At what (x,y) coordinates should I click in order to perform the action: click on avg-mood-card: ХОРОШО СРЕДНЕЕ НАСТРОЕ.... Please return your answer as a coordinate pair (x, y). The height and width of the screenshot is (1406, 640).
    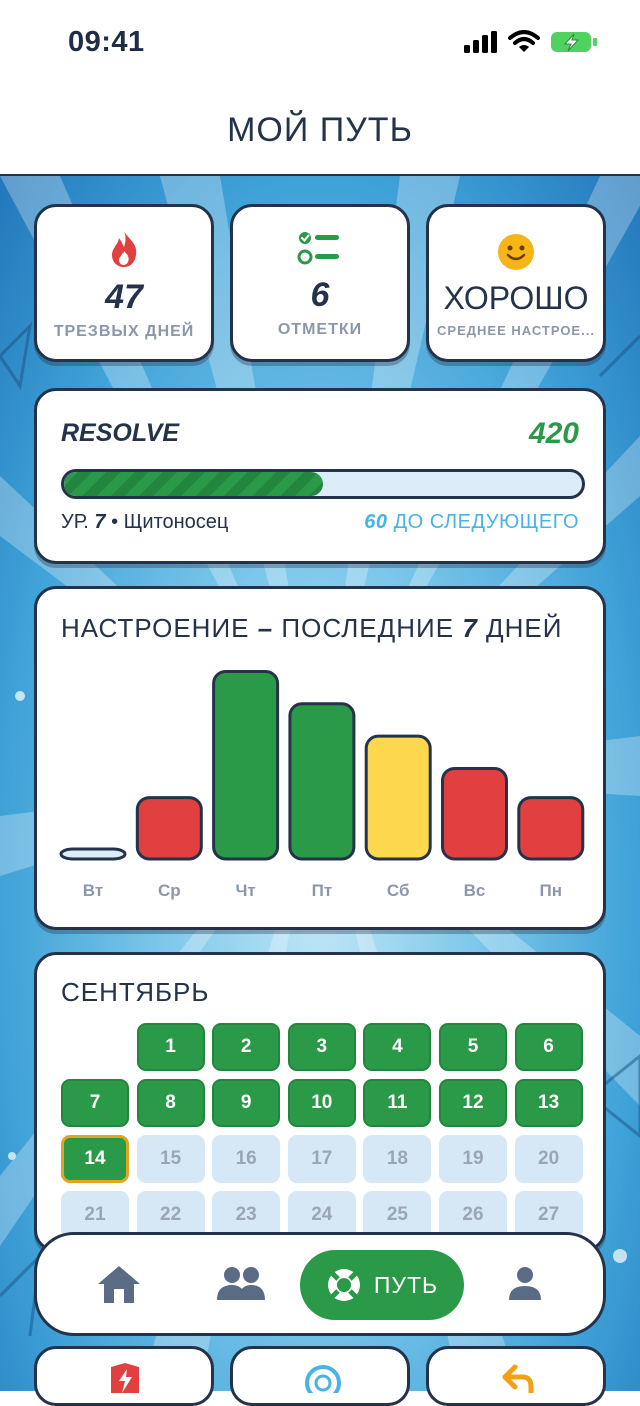
    Looking at the image, I should click on (516, 283).